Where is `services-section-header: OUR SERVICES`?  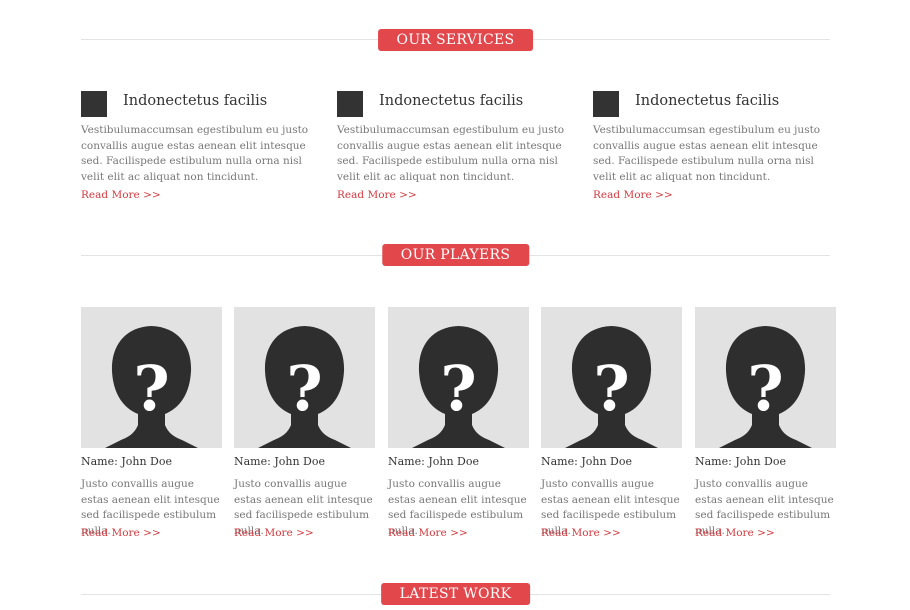 services-section-header: OUR SERVICES is located at coordinates (455, 40).